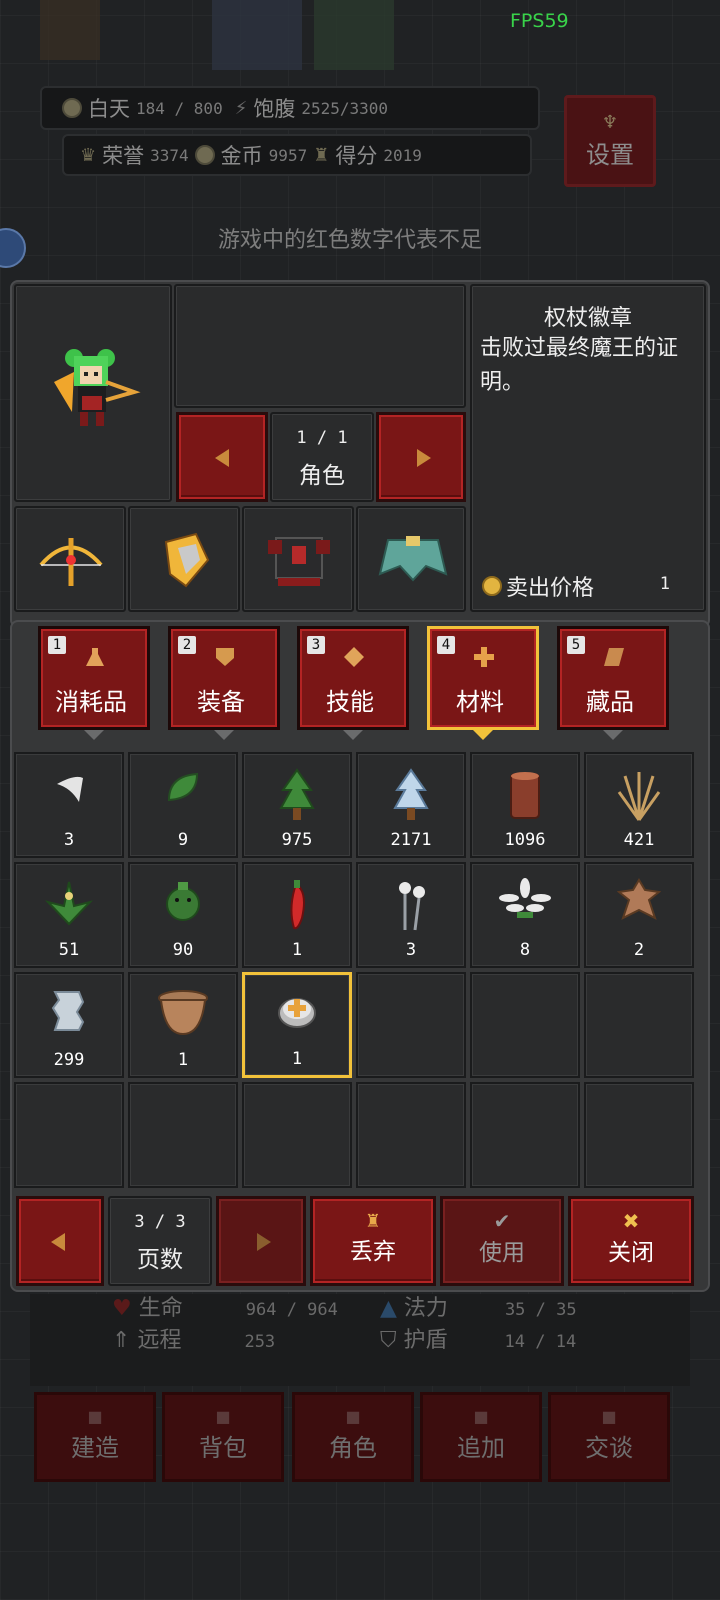  What do you see at coordinates (576, 645) in the screenshot?
I see `tab-hotkey: 5` at bounding box center [576, 645].